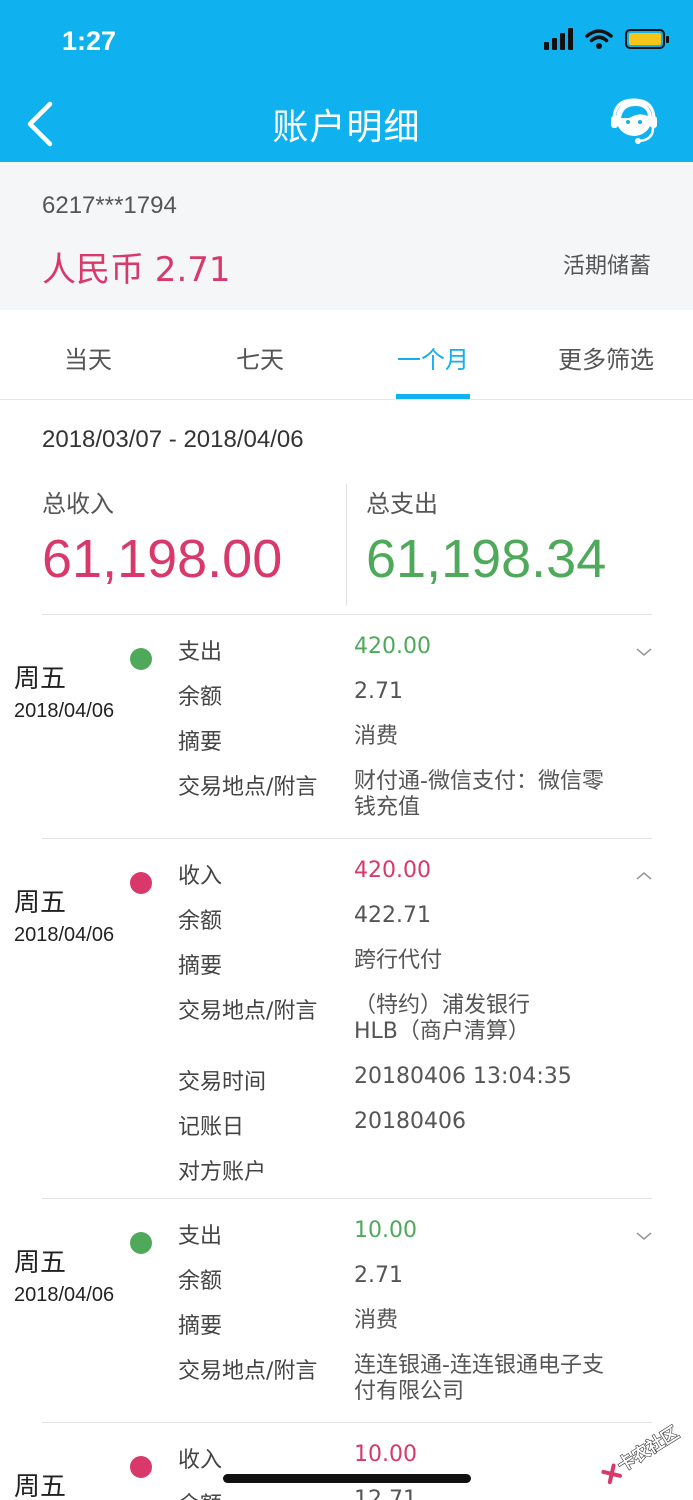 The width and height of the screenshot is (693, 1500). I want to click on place-value: 财付通-微信支付：微信零 钱充值, so click(479, 794).